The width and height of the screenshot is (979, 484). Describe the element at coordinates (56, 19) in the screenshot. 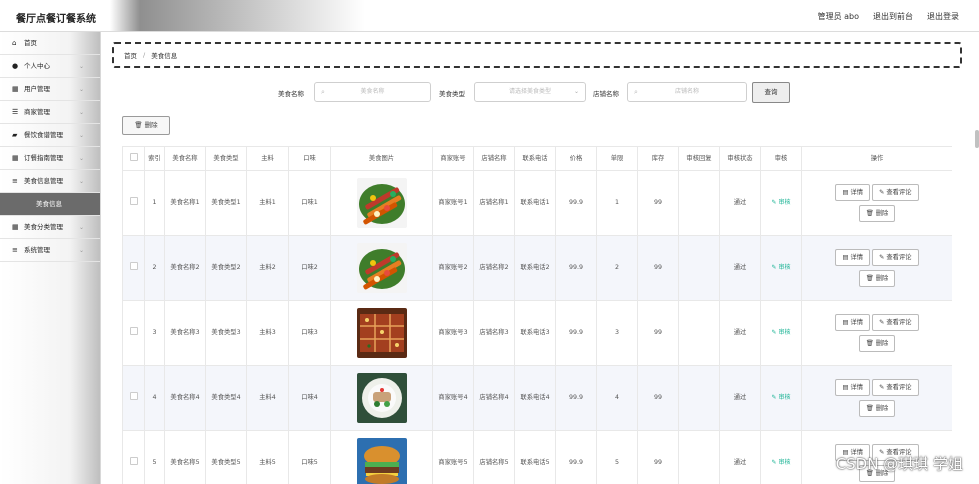

I see `app-title: 餐厅点餐订餐系统` at that location.